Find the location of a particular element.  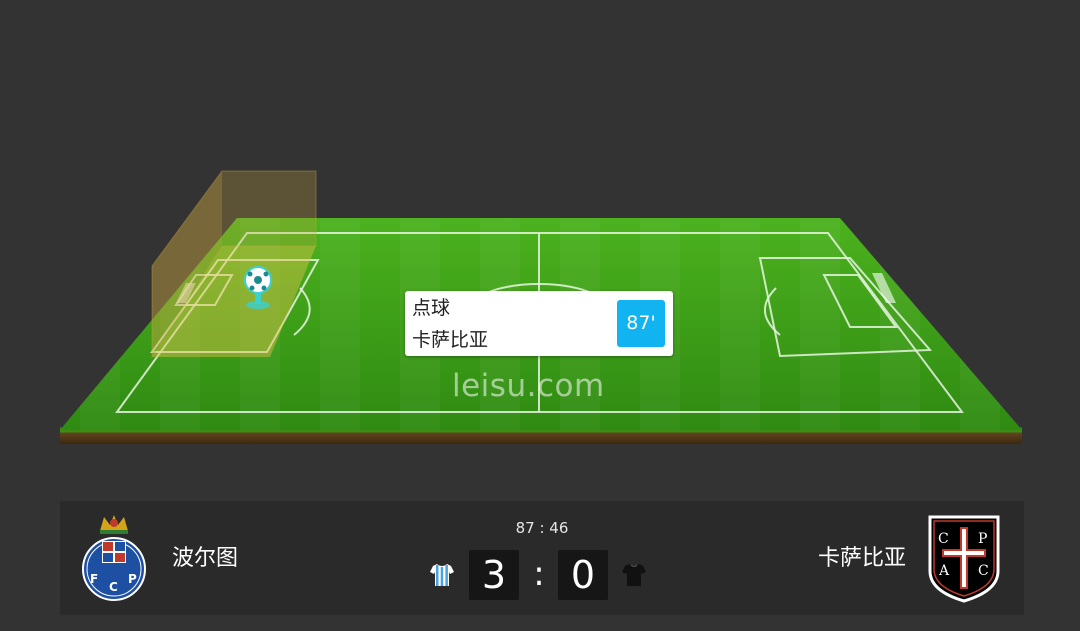

event-popup: 点球 卡萨比亚 87' is located at coordinates (539, 323).